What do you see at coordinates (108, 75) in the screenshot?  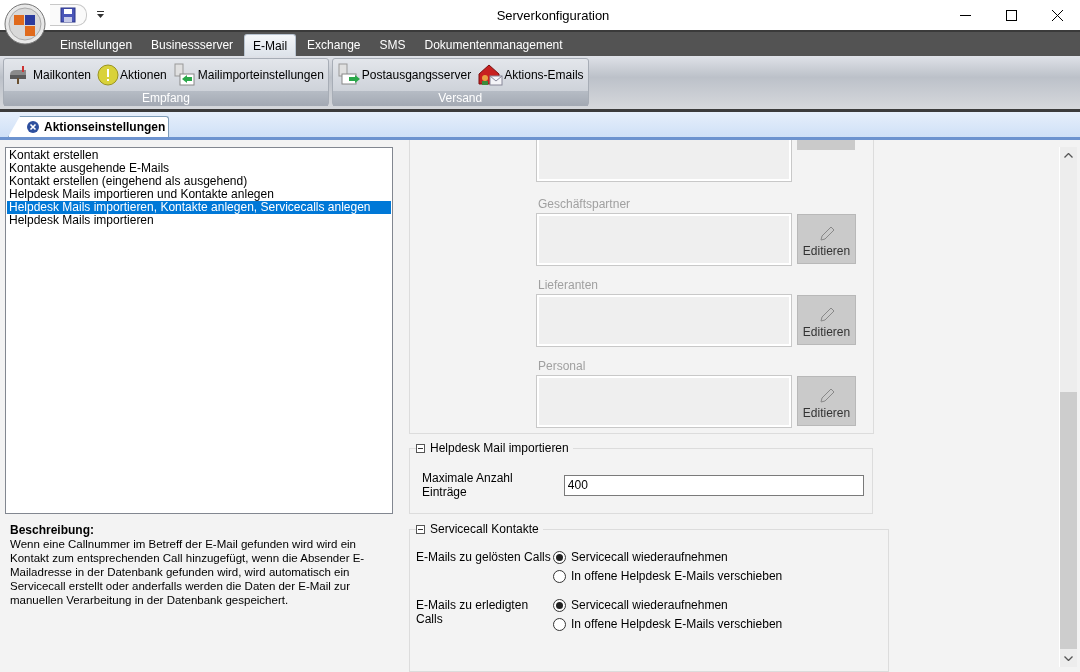 I see `exclamation-icon` at bounding box center [108, 75].